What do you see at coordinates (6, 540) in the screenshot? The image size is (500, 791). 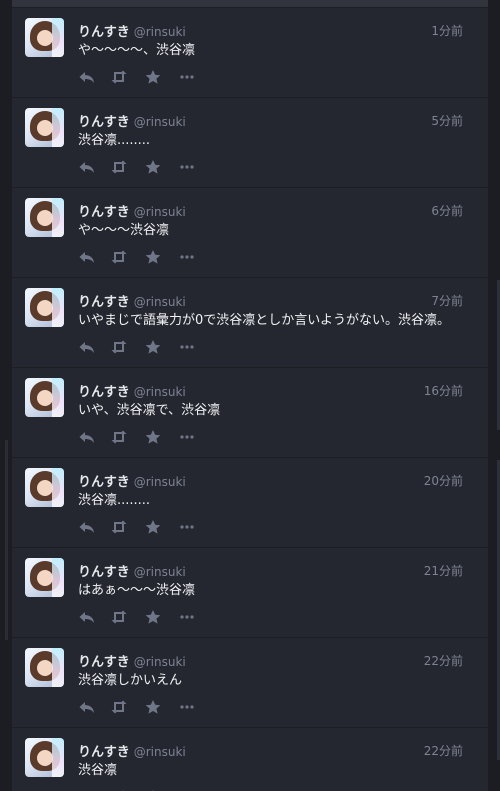 I see `left-gutter-track` at bounding box center [6, 540].